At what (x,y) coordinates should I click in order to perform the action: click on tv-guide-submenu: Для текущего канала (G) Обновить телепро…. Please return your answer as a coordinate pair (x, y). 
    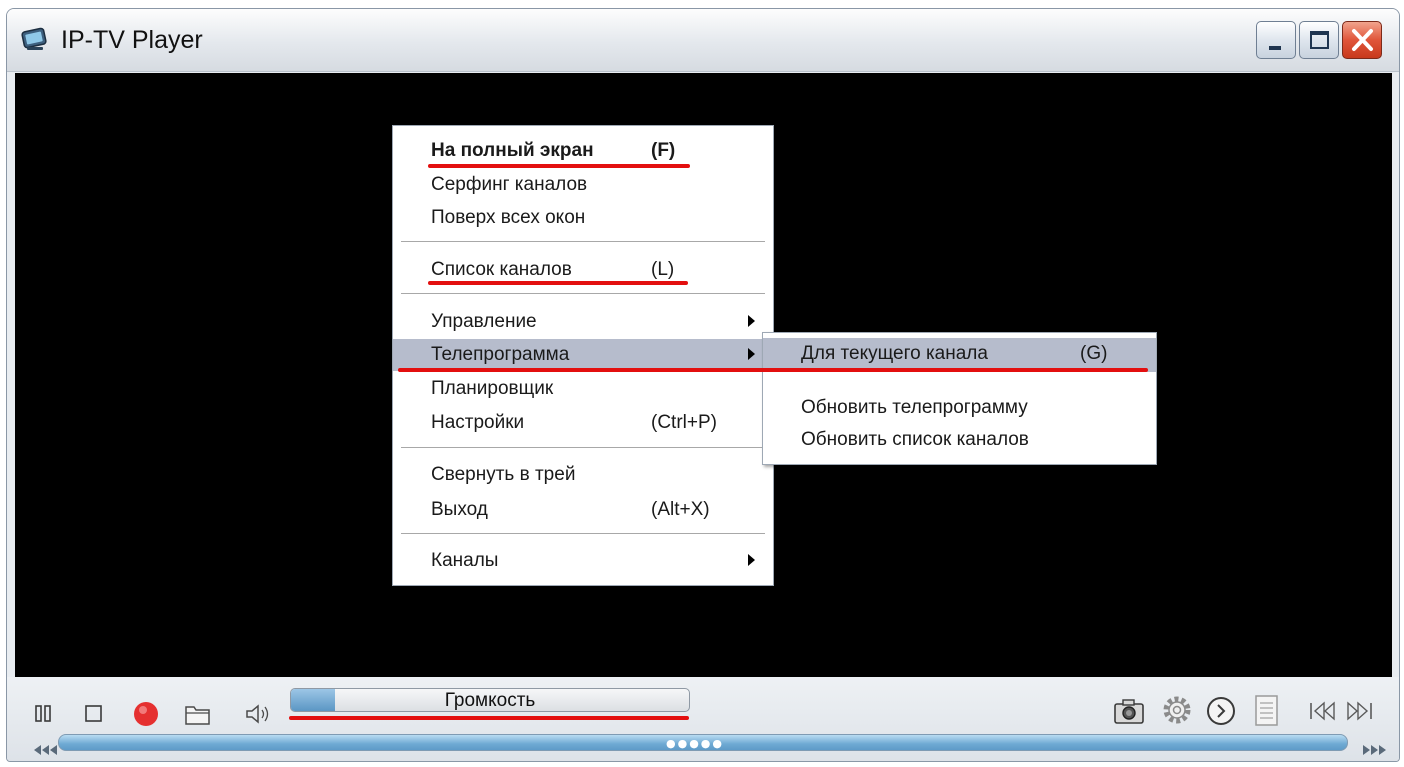
    Looking at the image, I should click on (959, 398).